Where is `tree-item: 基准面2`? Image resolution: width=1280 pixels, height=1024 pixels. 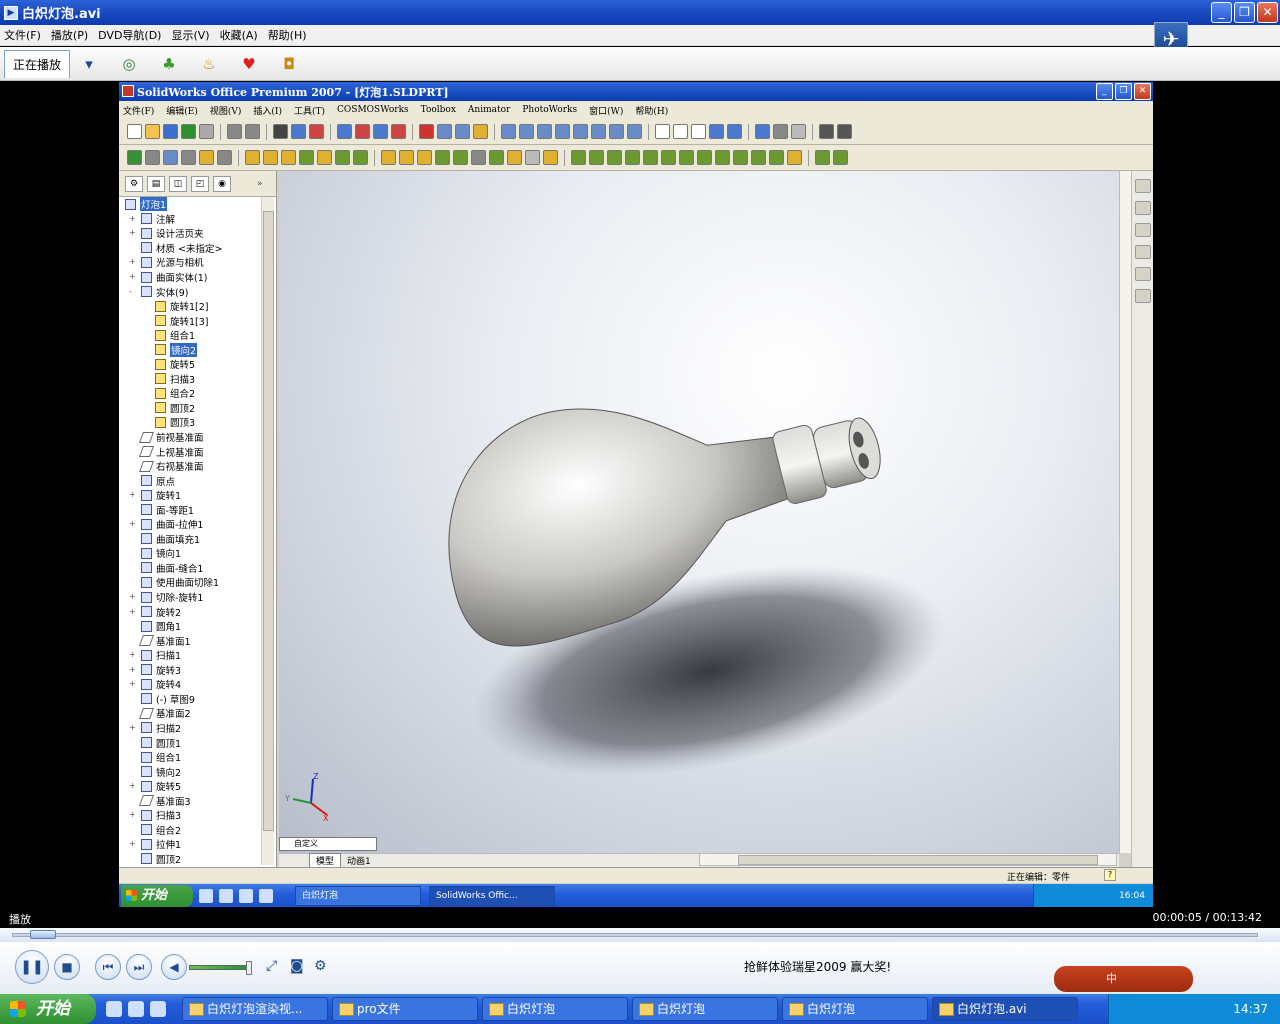
tree-item: 基准面2 is located at coordinates (190, 713).